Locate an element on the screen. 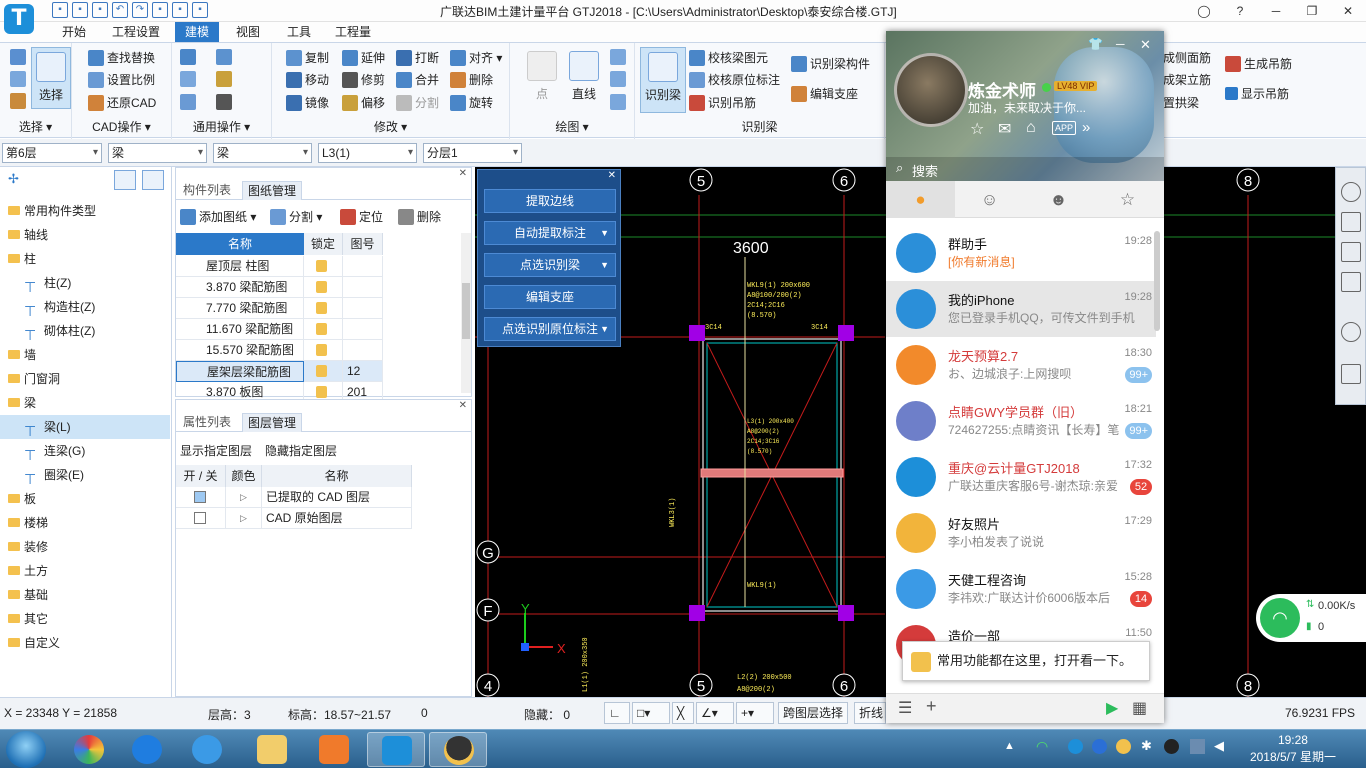  save-icon: ▪ is located at coordinates (60, 10).